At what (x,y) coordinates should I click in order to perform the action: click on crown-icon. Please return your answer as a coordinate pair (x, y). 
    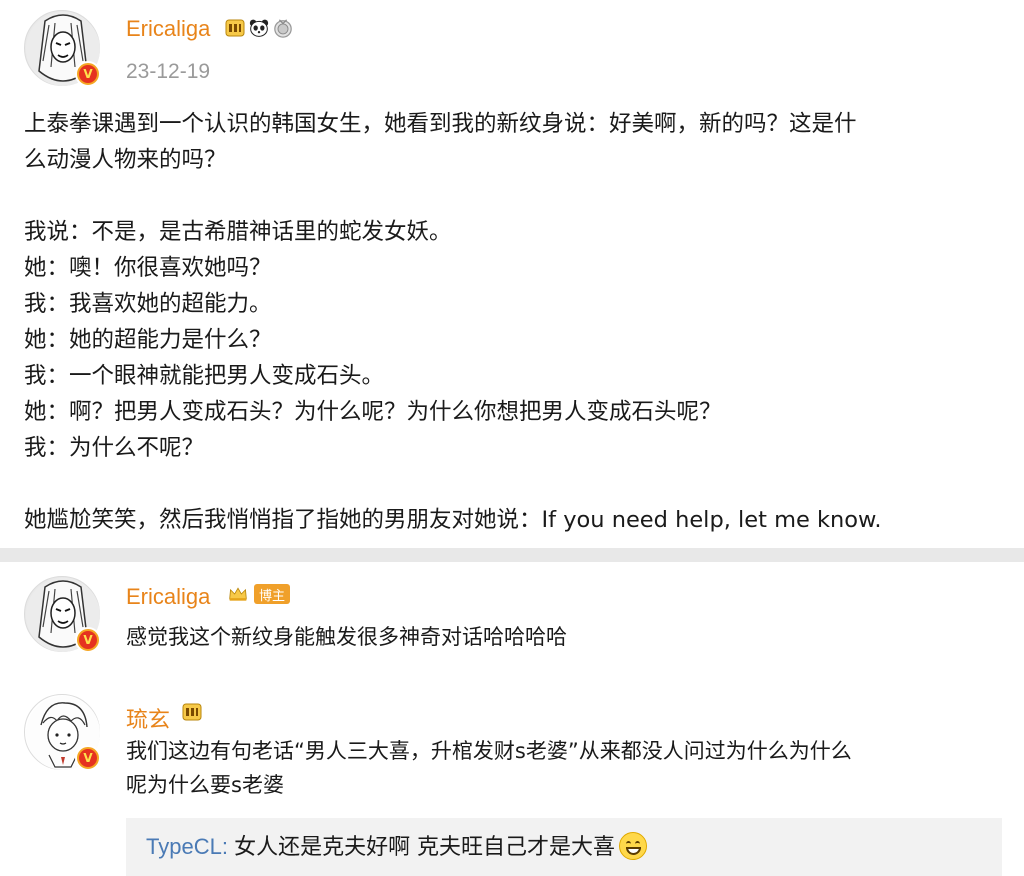
    Looking at the image, I should click on (238, 594).